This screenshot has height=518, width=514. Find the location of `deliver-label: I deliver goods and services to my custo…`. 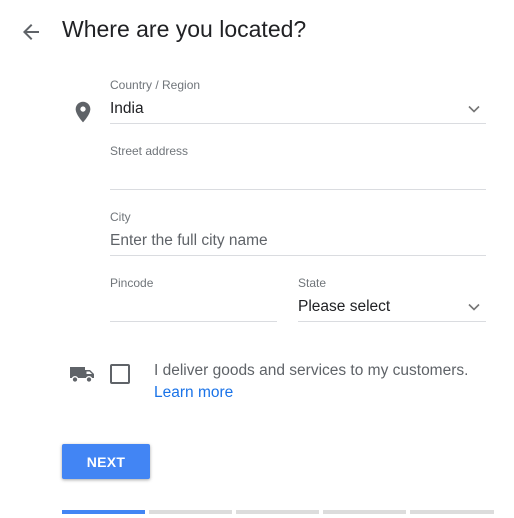

deliver-label: I deliver goods and services to my custo… is located at coordinates (311, 370).